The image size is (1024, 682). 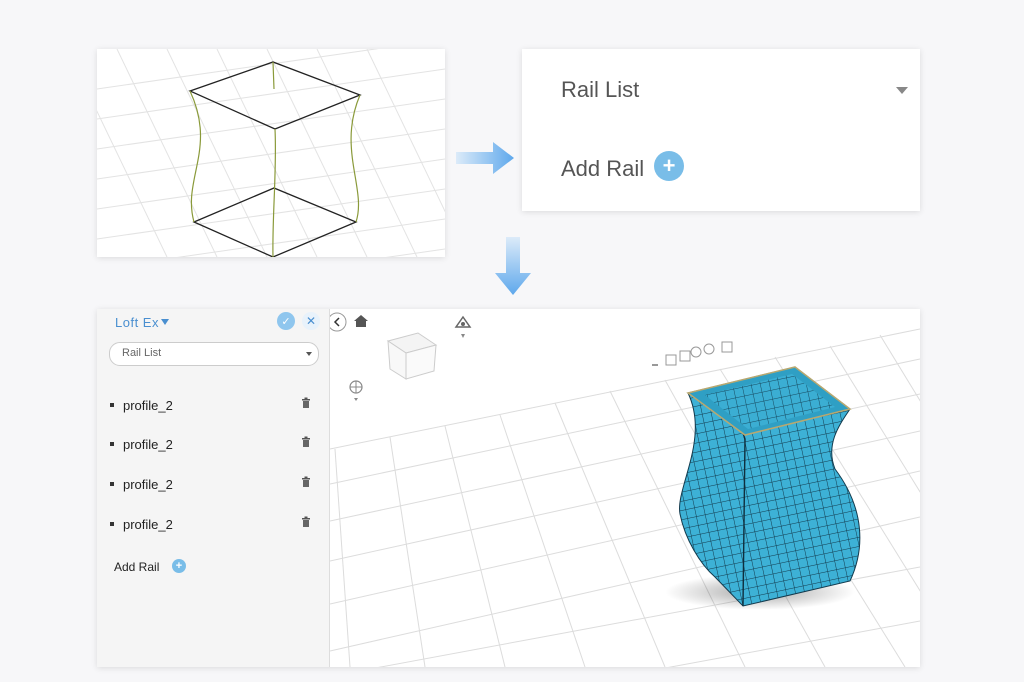 I want to click on chevron-left-icon, so click(x=338, y=322).